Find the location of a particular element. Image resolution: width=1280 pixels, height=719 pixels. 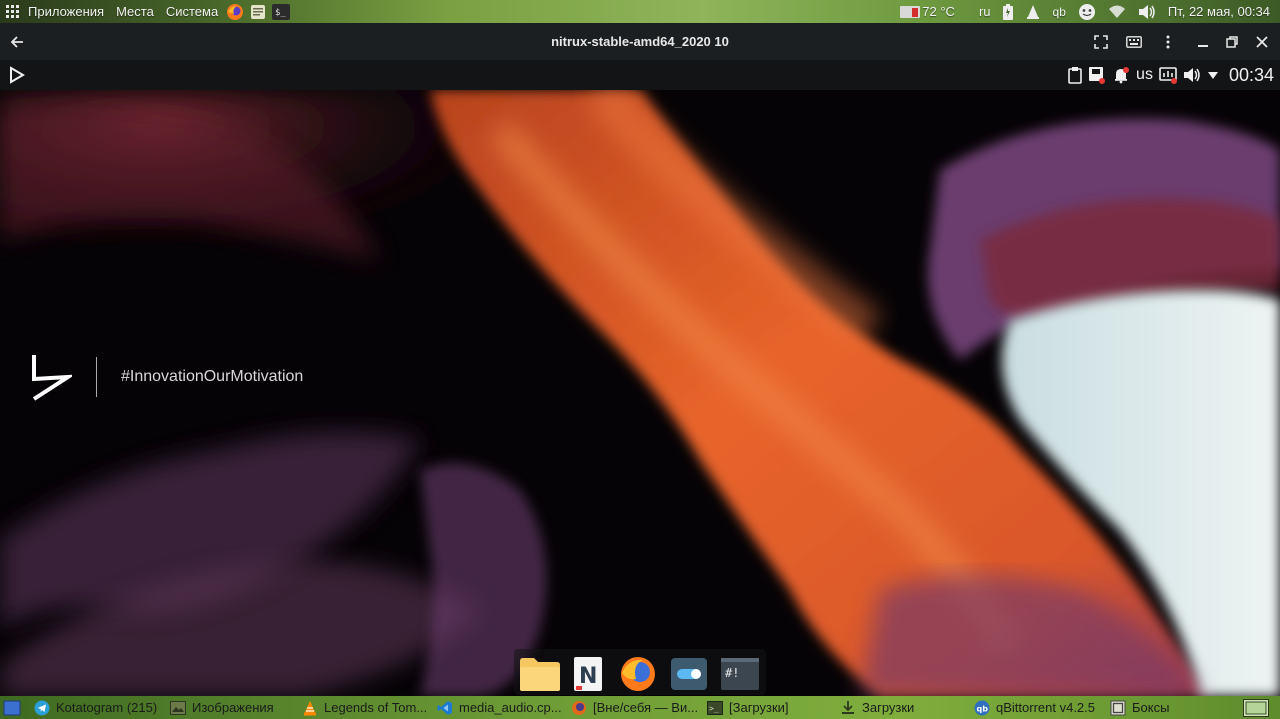

user-status-icon is located at coordinates (1087, 12).